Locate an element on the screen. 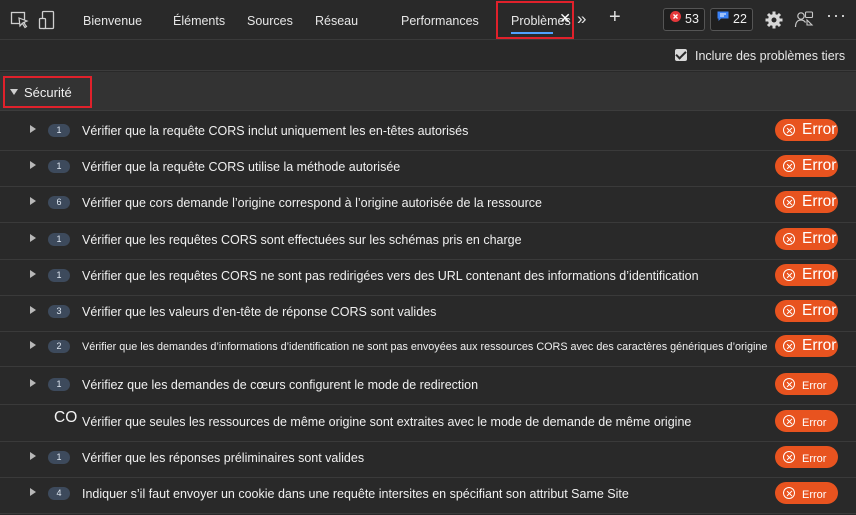 The width and height of the screenshot is (856, 515). tab-reseau: Réseau is located at coordinates (336, 20).